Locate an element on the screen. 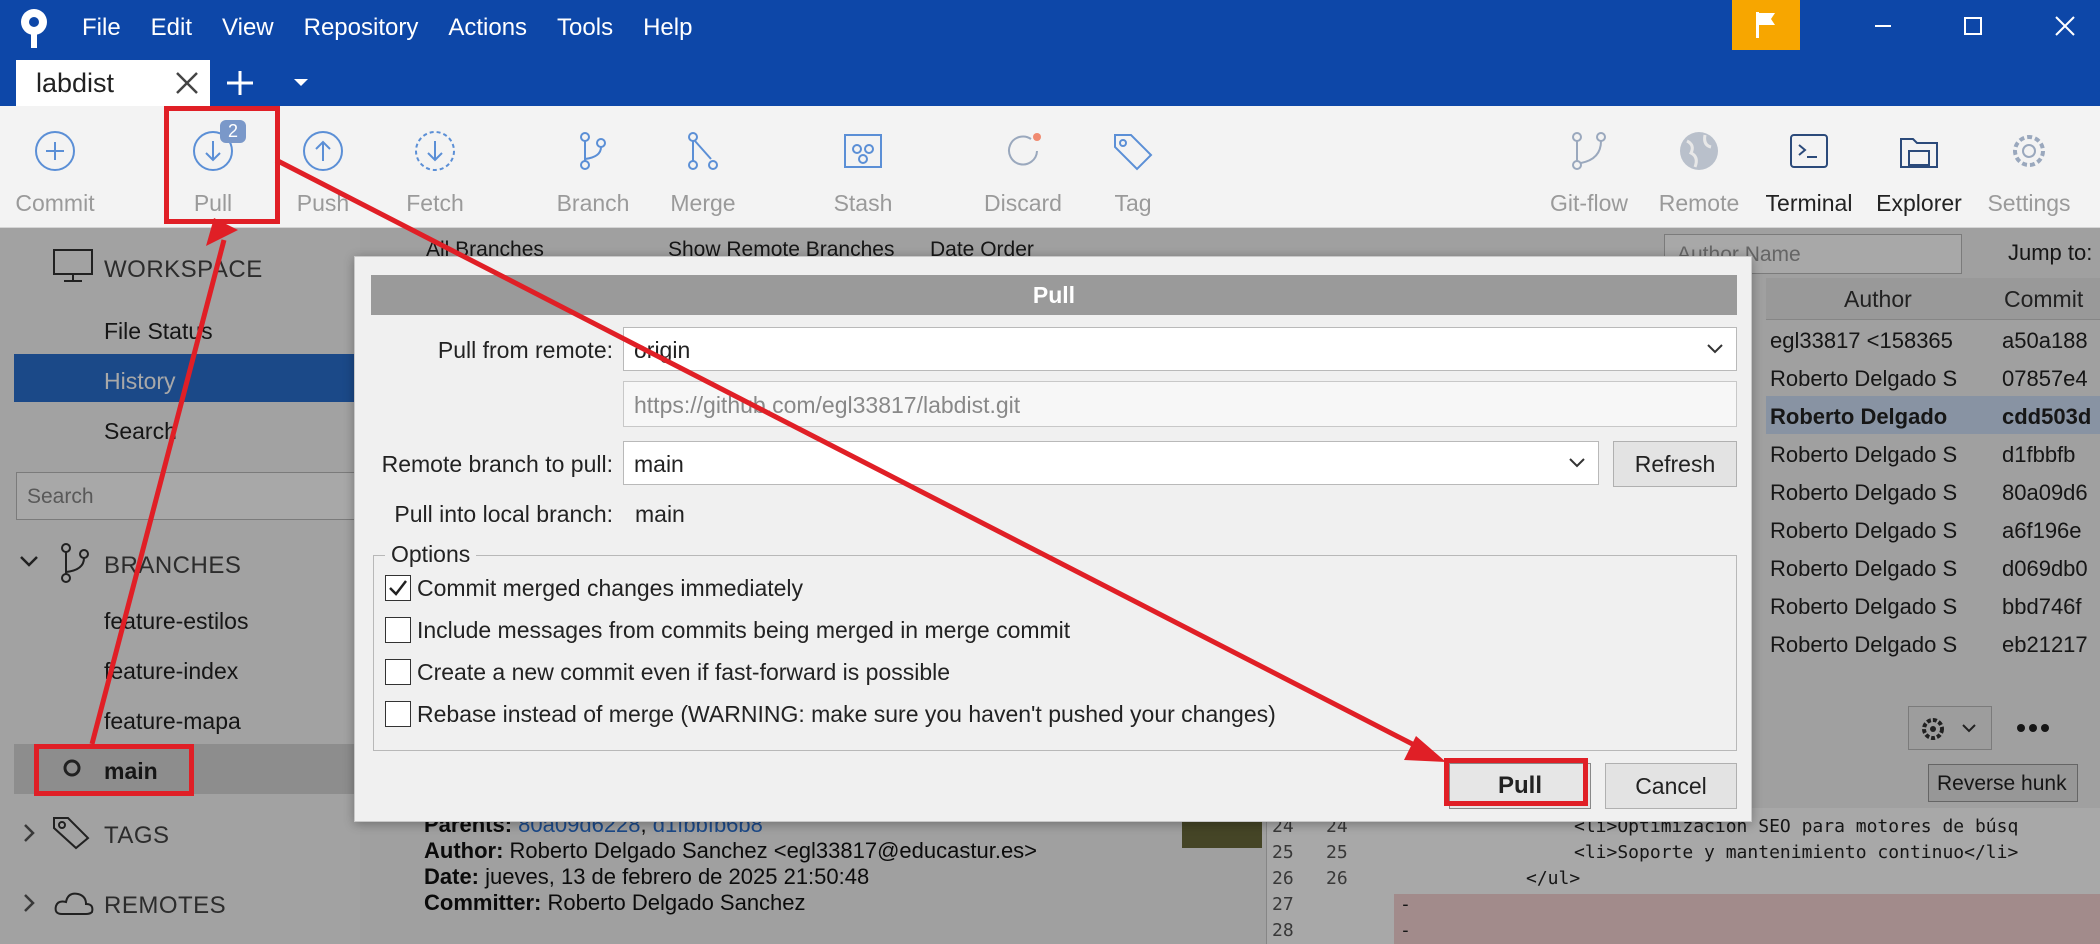 The image size is (2100, 944). close-tab-icon is located at coordinates (187, 83).